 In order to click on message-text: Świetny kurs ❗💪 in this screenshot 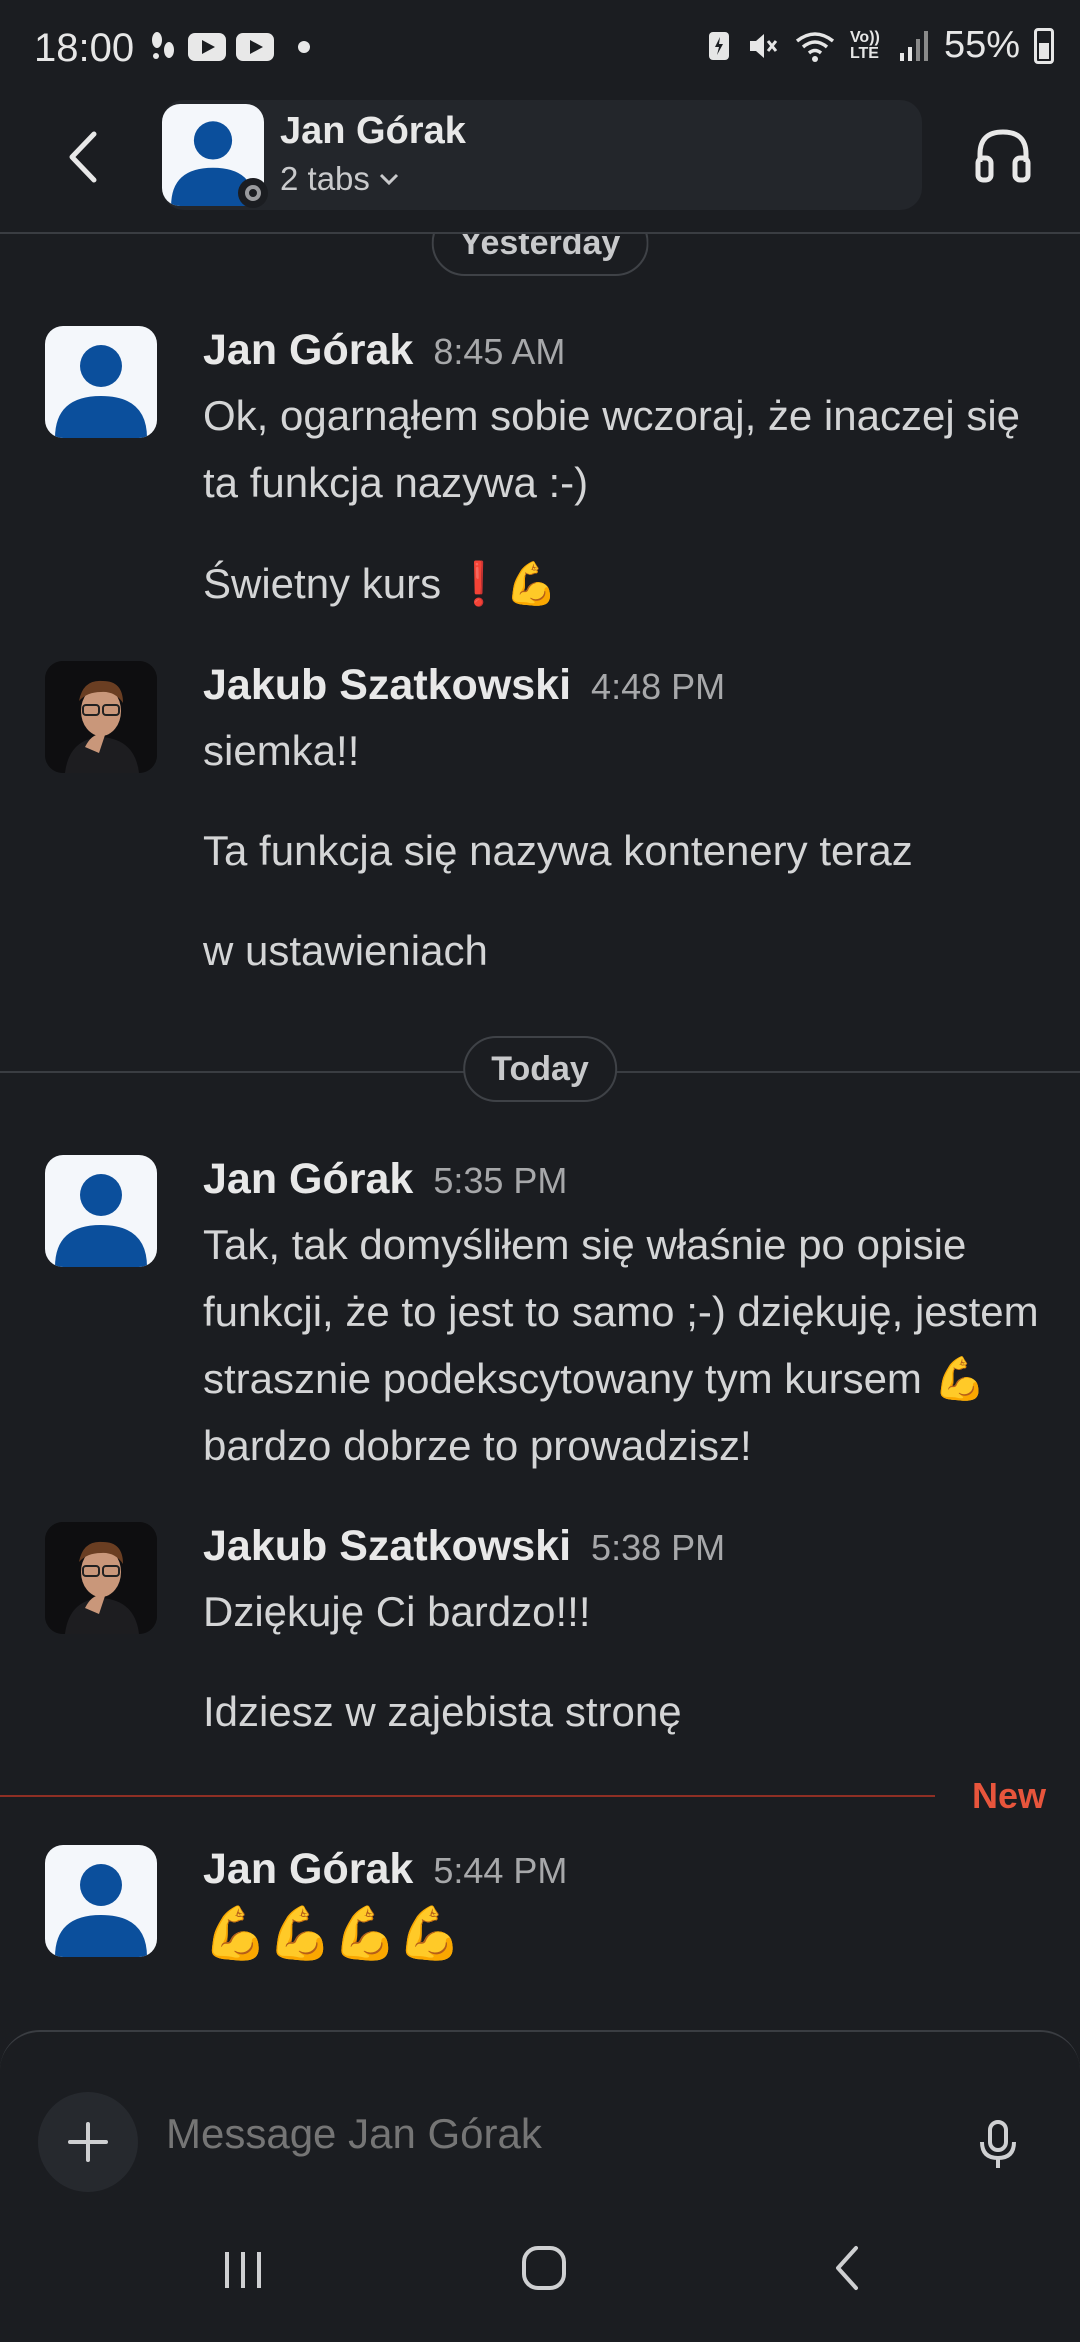, I will do `click(380, 583)`.